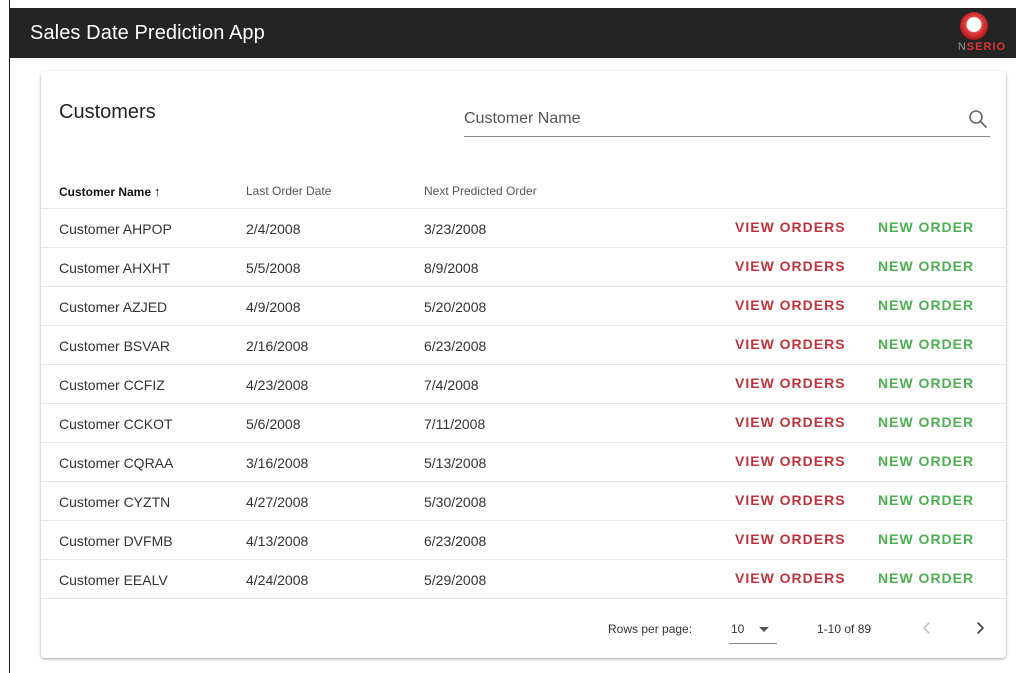 This screenshot has width=1024, height=673. Describe the element at coordinates (455, 502) in the screenshot. I see `next-predicted-order-cell: 5/30/2008` at that location.